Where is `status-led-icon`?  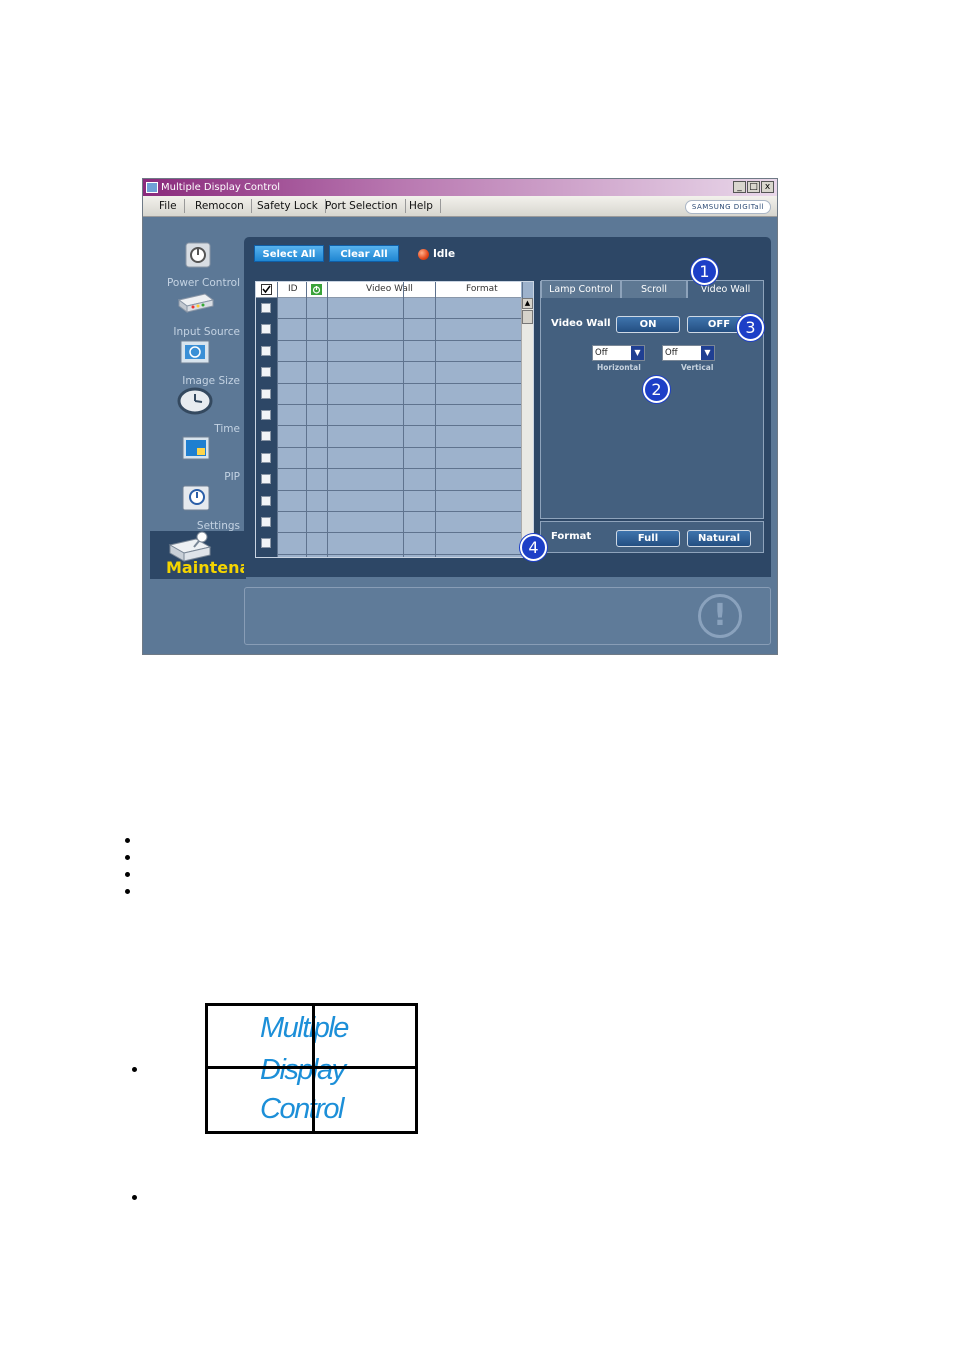
status-led-icon is located at coordinates (423, 254).